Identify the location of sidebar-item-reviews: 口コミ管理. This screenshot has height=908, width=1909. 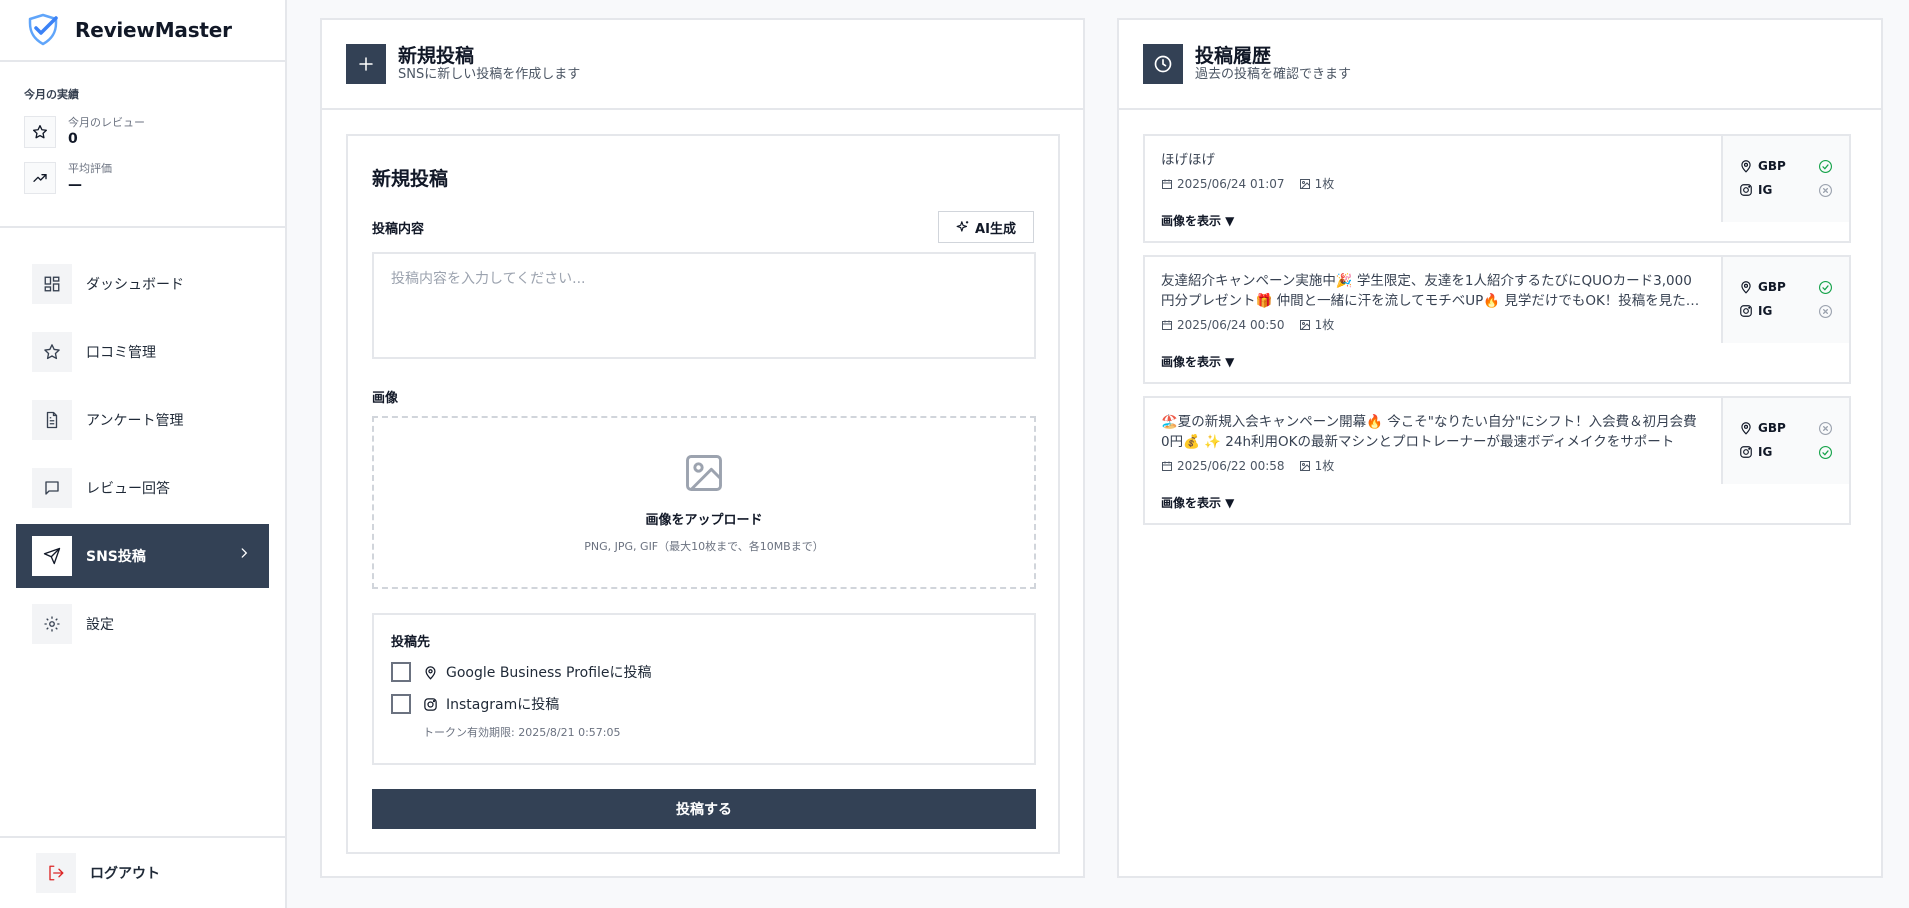
(142, 352).